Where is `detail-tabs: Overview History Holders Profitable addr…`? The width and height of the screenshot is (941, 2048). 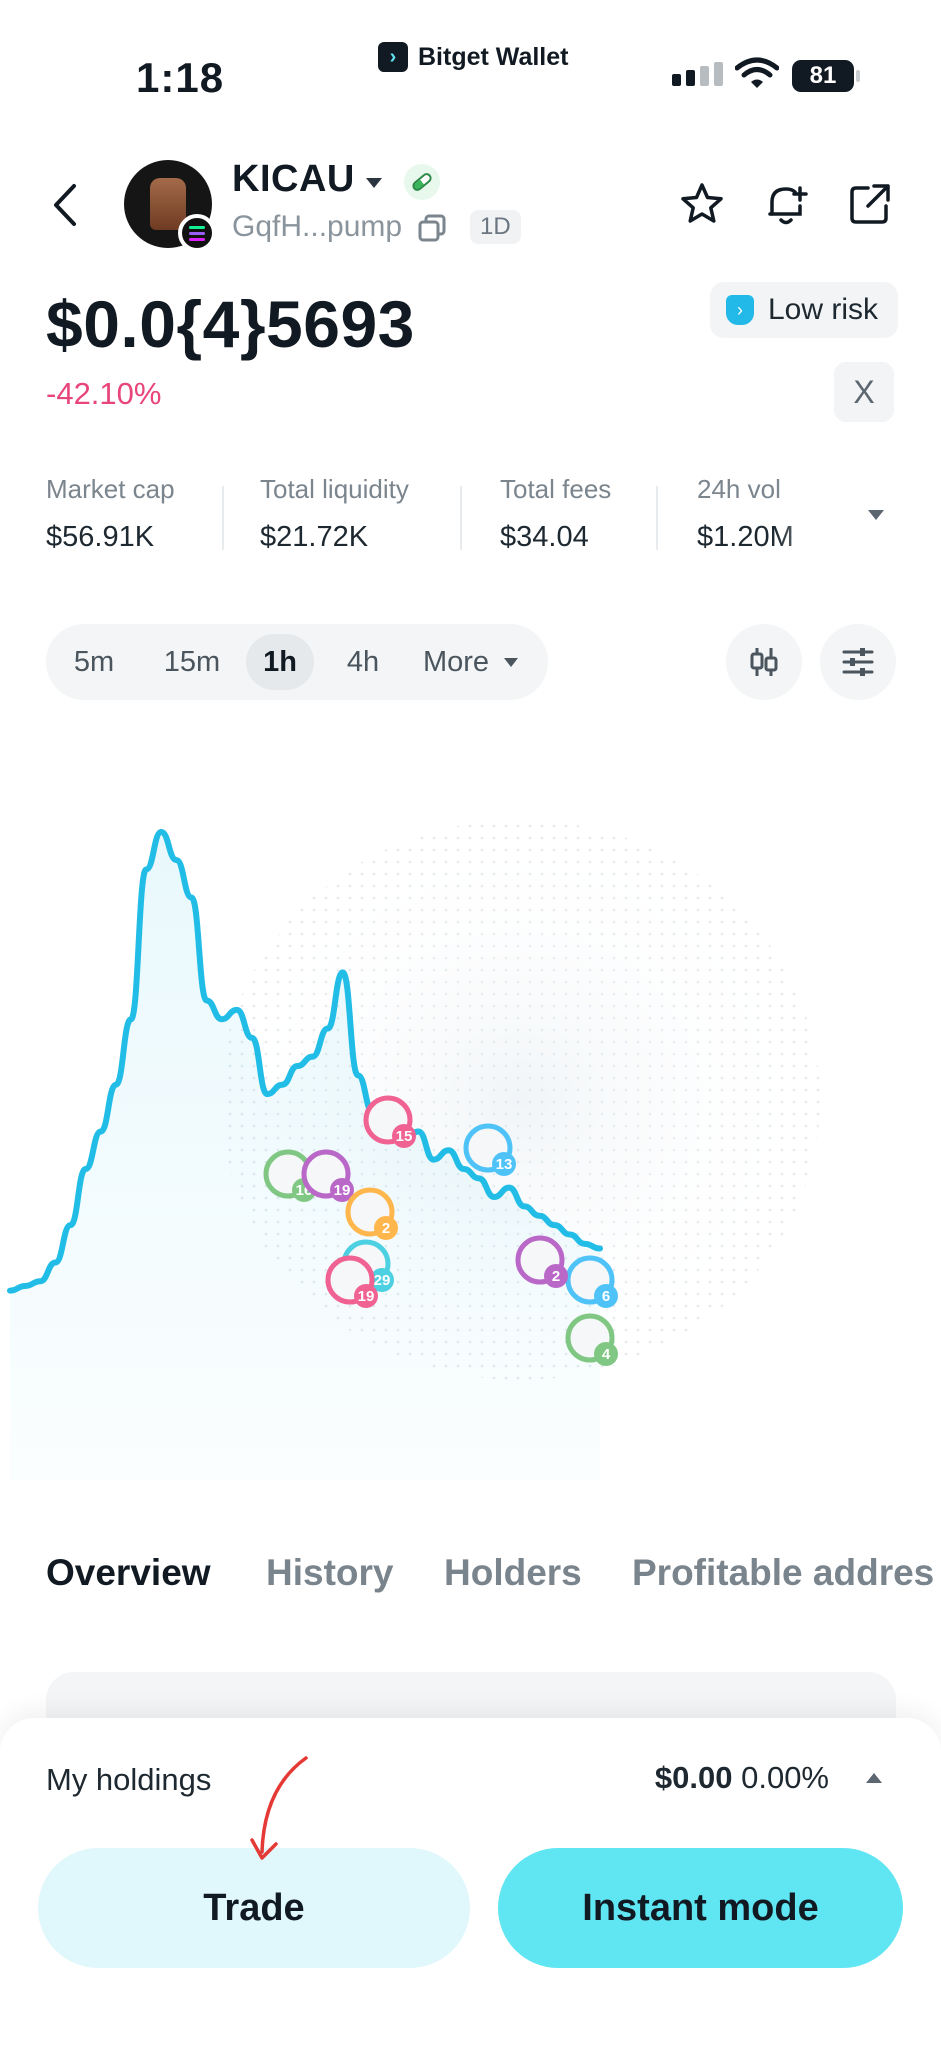
detail-tabs: Overview History Holders Profitable addr… is located at coordinates (470, 1582).